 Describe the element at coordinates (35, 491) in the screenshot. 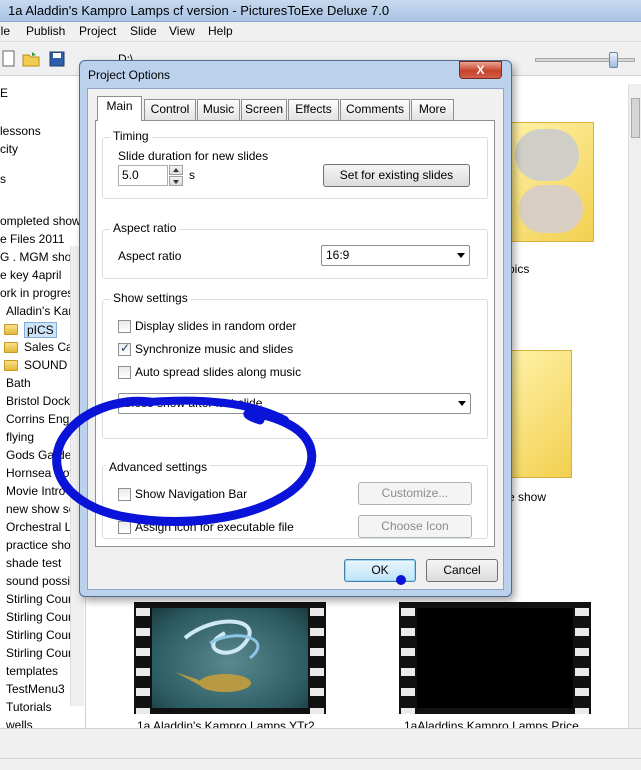

I see `tree-item: Movie Intro` at that location.